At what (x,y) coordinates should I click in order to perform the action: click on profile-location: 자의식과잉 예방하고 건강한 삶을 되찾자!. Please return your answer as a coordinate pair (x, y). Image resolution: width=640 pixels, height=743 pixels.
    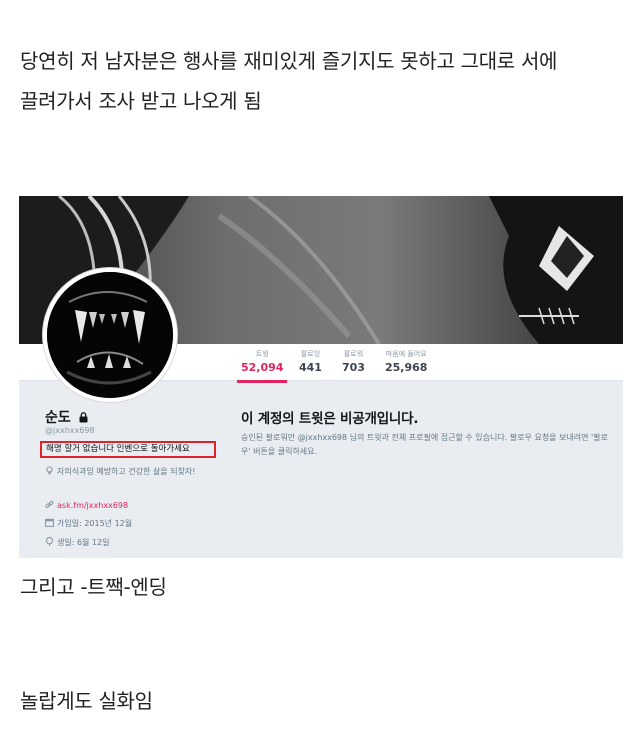
    Looking at the image, I should click on (130, 471).